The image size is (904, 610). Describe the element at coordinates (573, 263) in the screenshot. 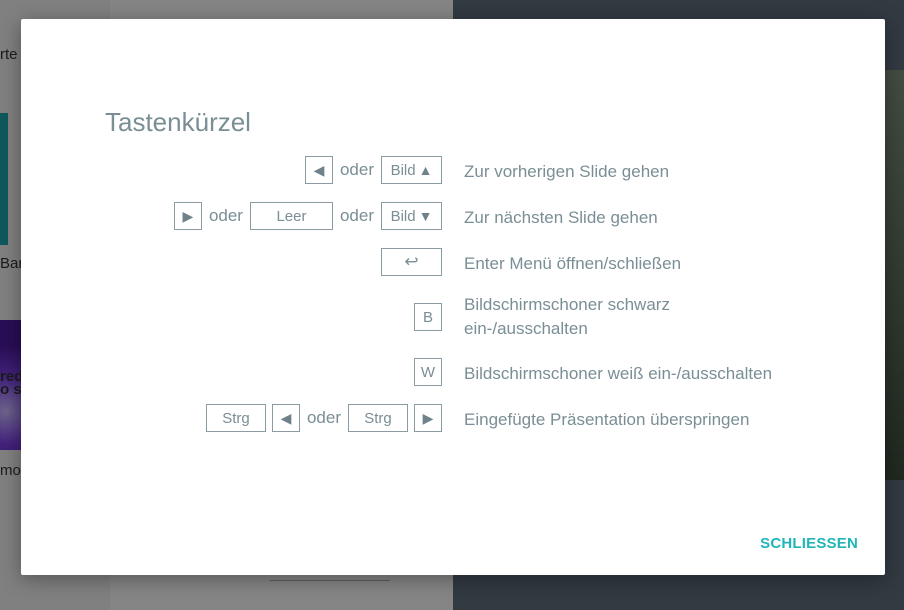

I see `shortcut-description: Enter Menü öffnen/schließen` at that location.